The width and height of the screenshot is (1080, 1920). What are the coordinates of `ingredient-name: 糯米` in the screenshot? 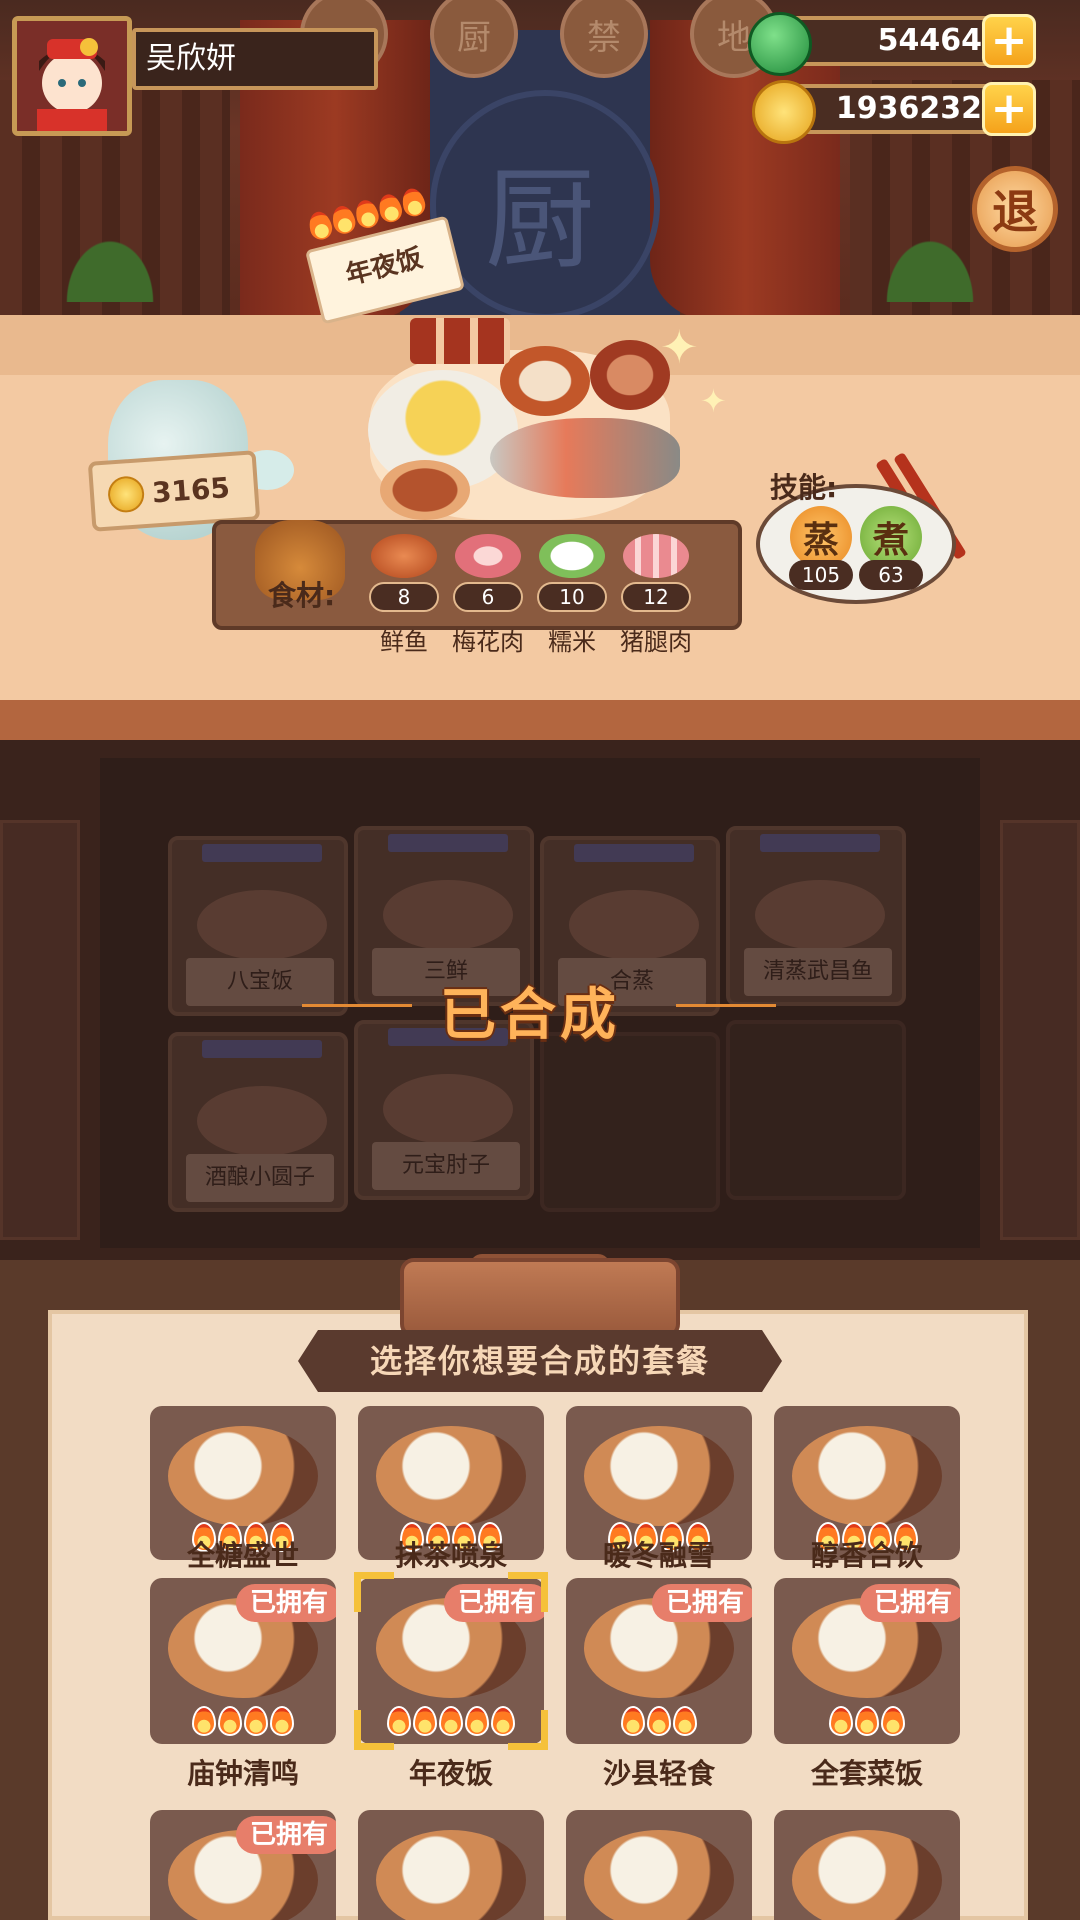 It's located at (572, 642).